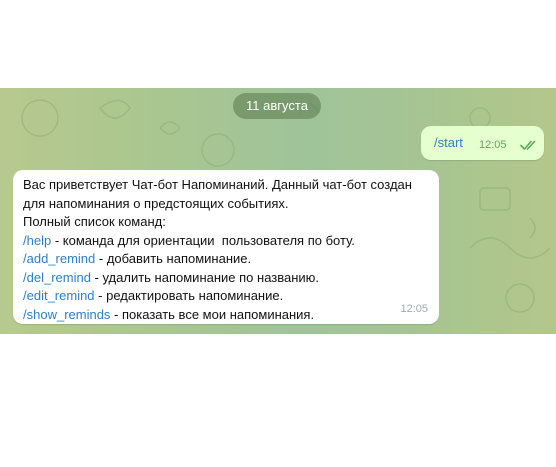  What do you see at coordinates (37, 240) in the screenshot?
I see `command-link-help: /help` at bounding box center [37, 240].